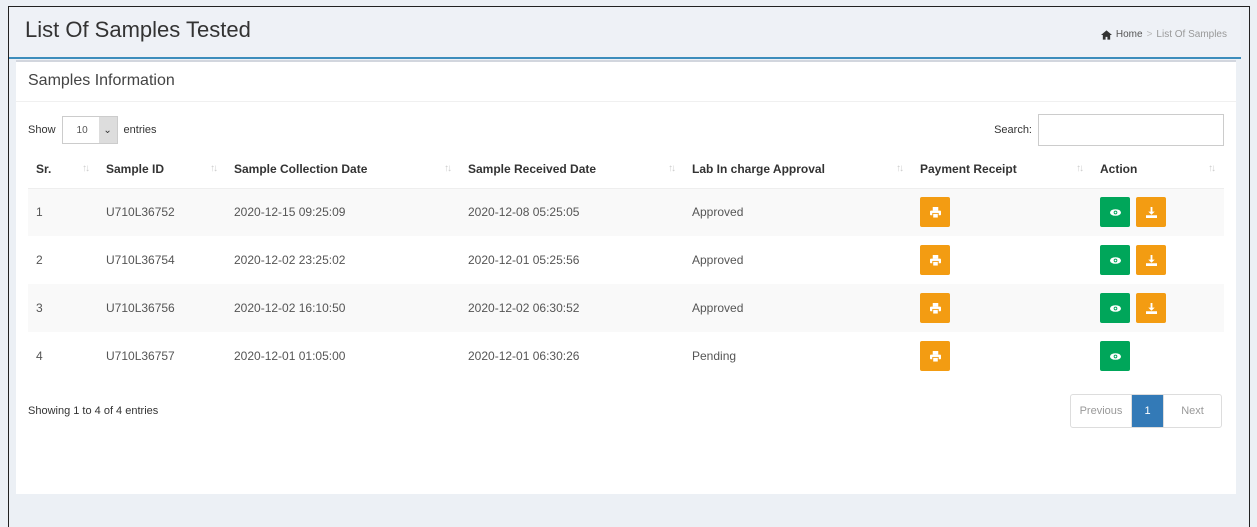 The image size is (1257, 527). What do you see at coordinates (63, 308) in the screenshot?
I see `cell-sr: 3` at bounding box center [63, 308].